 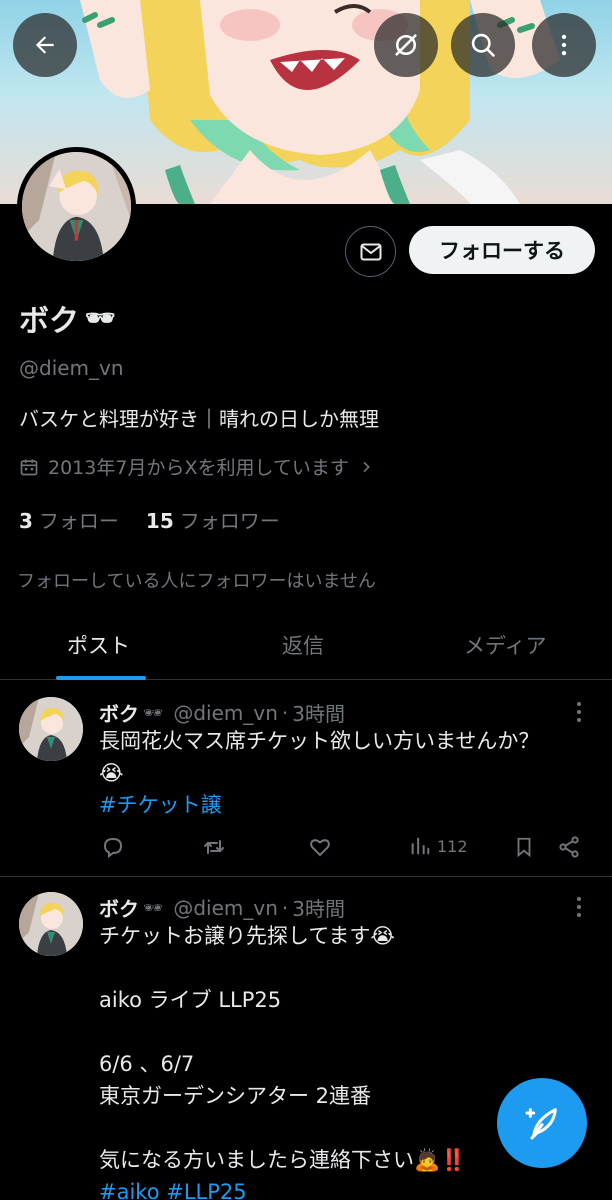 What do you see at coordinates (452, 846) in the screenshot?
I see `views-count: 112` at bounding box center [452, 846].